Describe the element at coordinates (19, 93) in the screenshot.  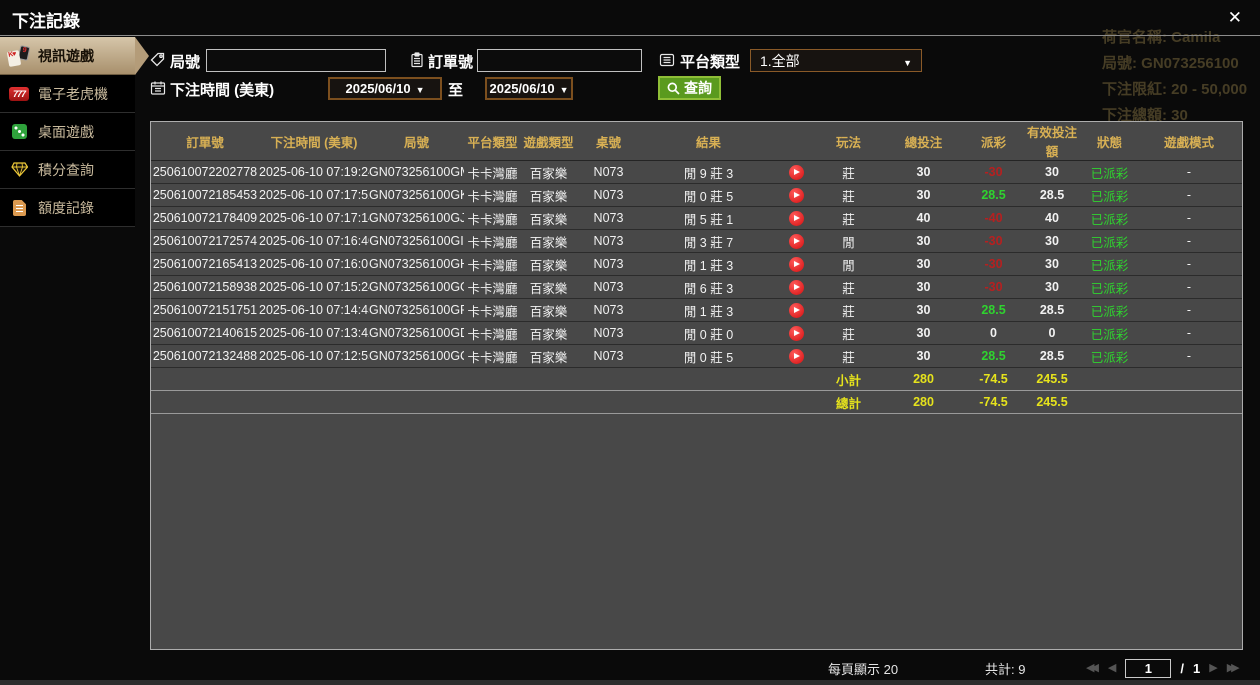
I see `slot-777-icon` at that location.